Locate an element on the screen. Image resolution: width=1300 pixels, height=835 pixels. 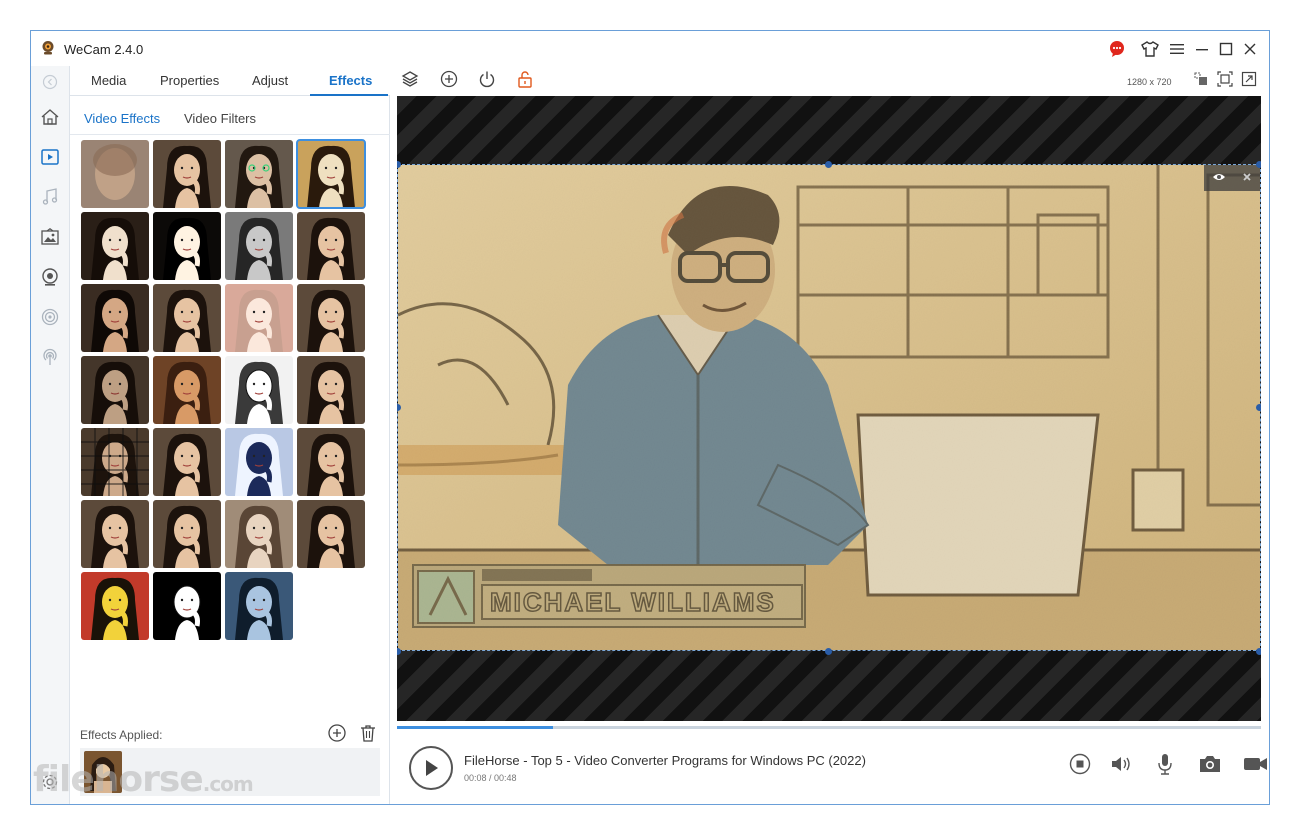
remove-layer-icon is located at coordinates (1247, 178).